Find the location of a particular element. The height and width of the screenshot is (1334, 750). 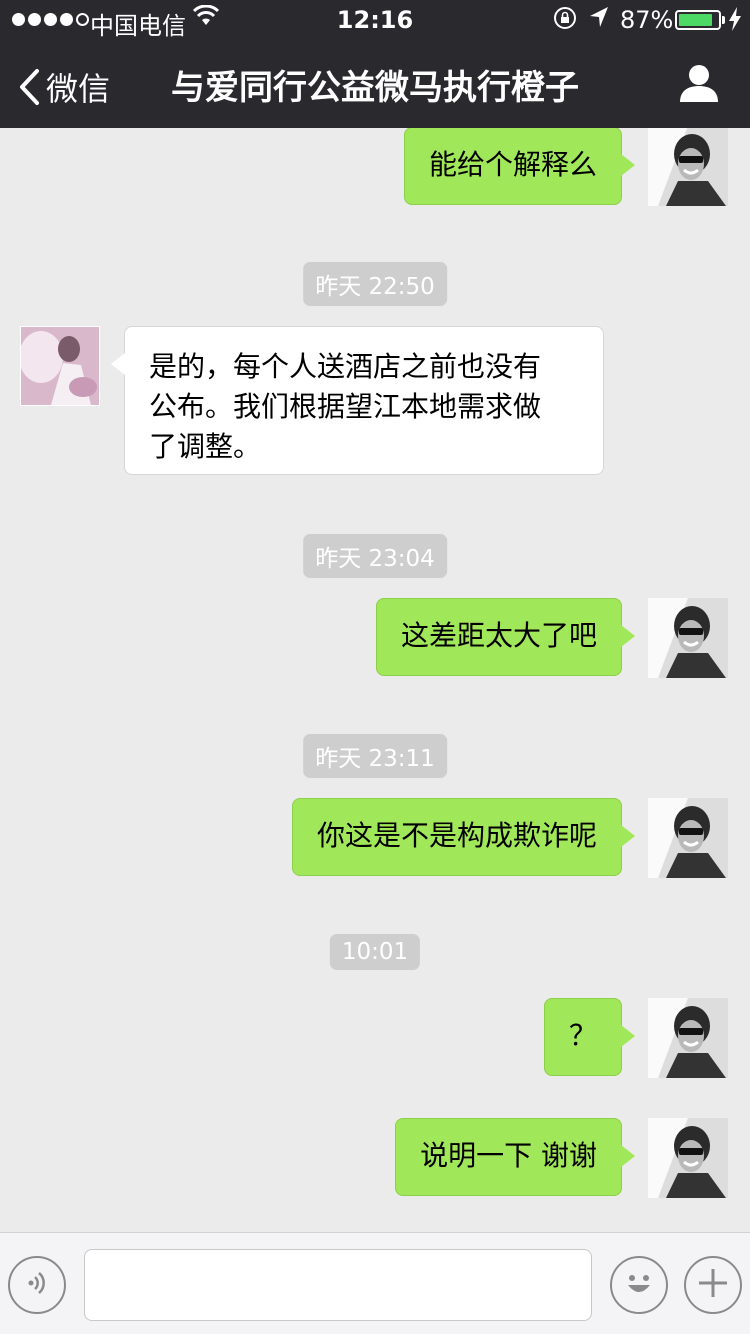

timestamp: 昨天 23:04 is located at coordinates (375, 556).